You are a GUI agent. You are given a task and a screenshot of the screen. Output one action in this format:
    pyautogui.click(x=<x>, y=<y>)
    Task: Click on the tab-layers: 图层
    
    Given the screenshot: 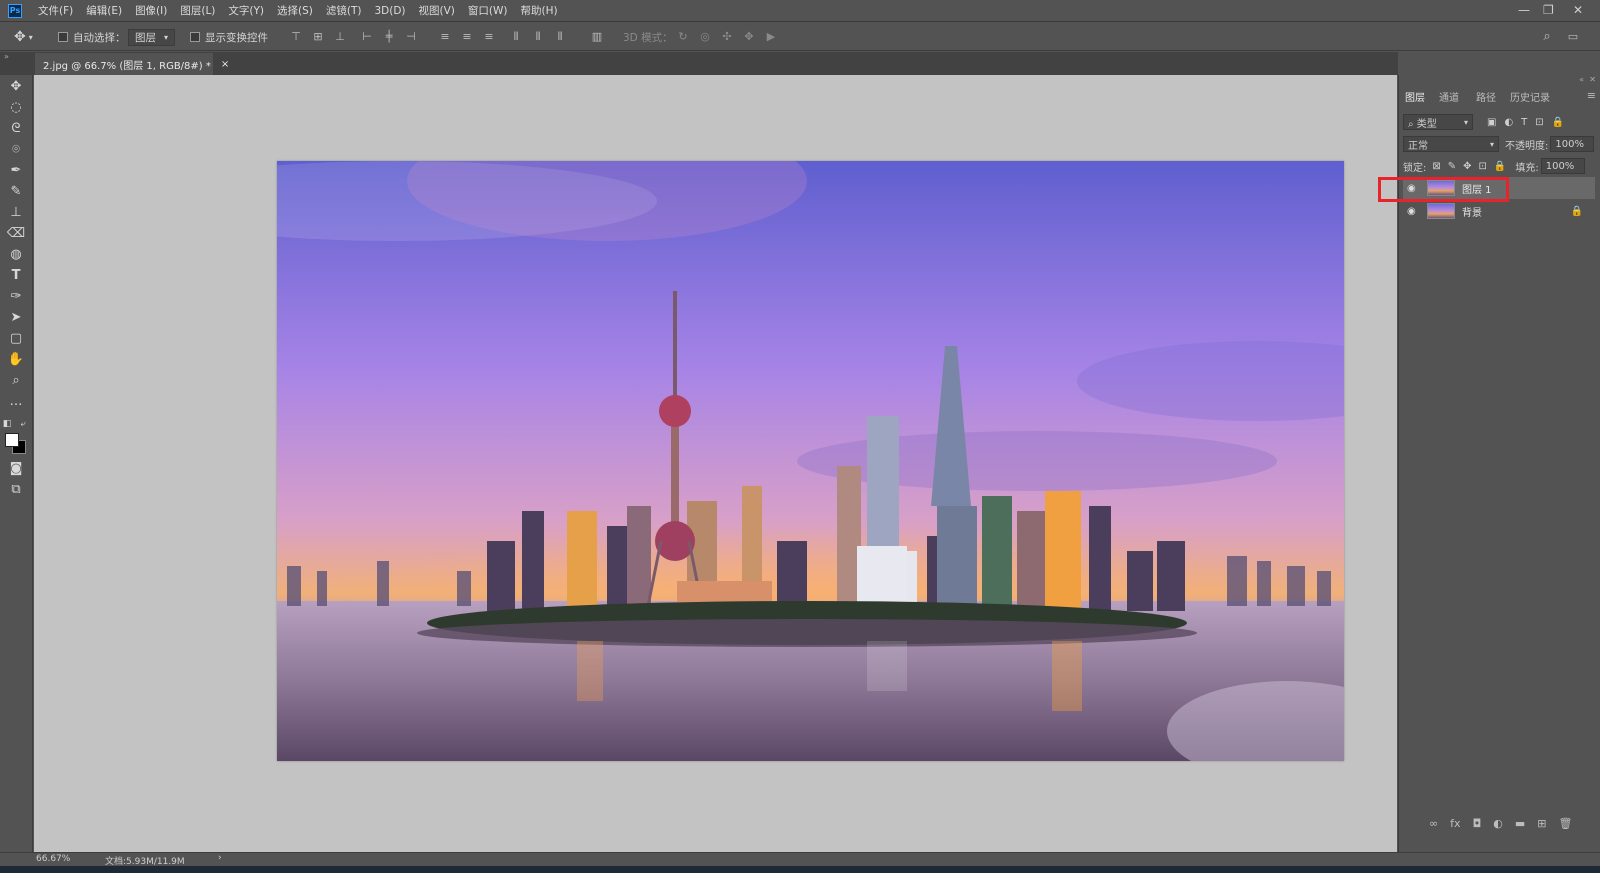 What is the action you would take?
    pyautogui.click(x=1415, y=96)
    